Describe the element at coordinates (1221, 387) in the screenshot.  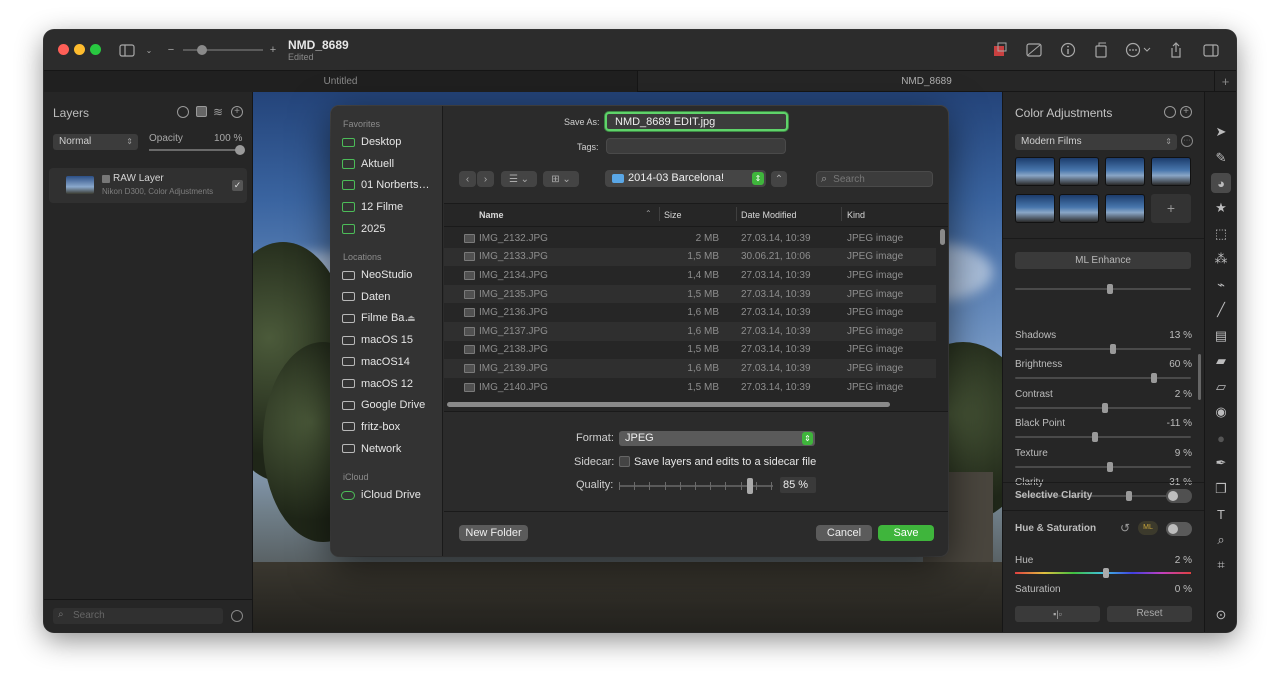
I see `heal-tool-icon: ▱` at that location.